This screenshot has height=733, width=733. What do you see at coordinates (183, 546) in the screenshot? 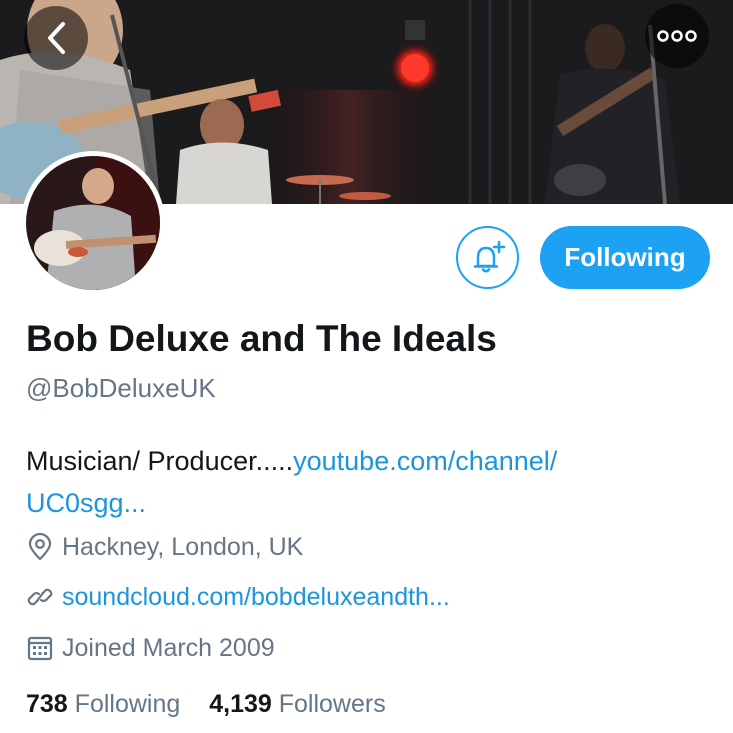
I see `location-text: Hackney, London, UK` at bounding box center [183, 546].